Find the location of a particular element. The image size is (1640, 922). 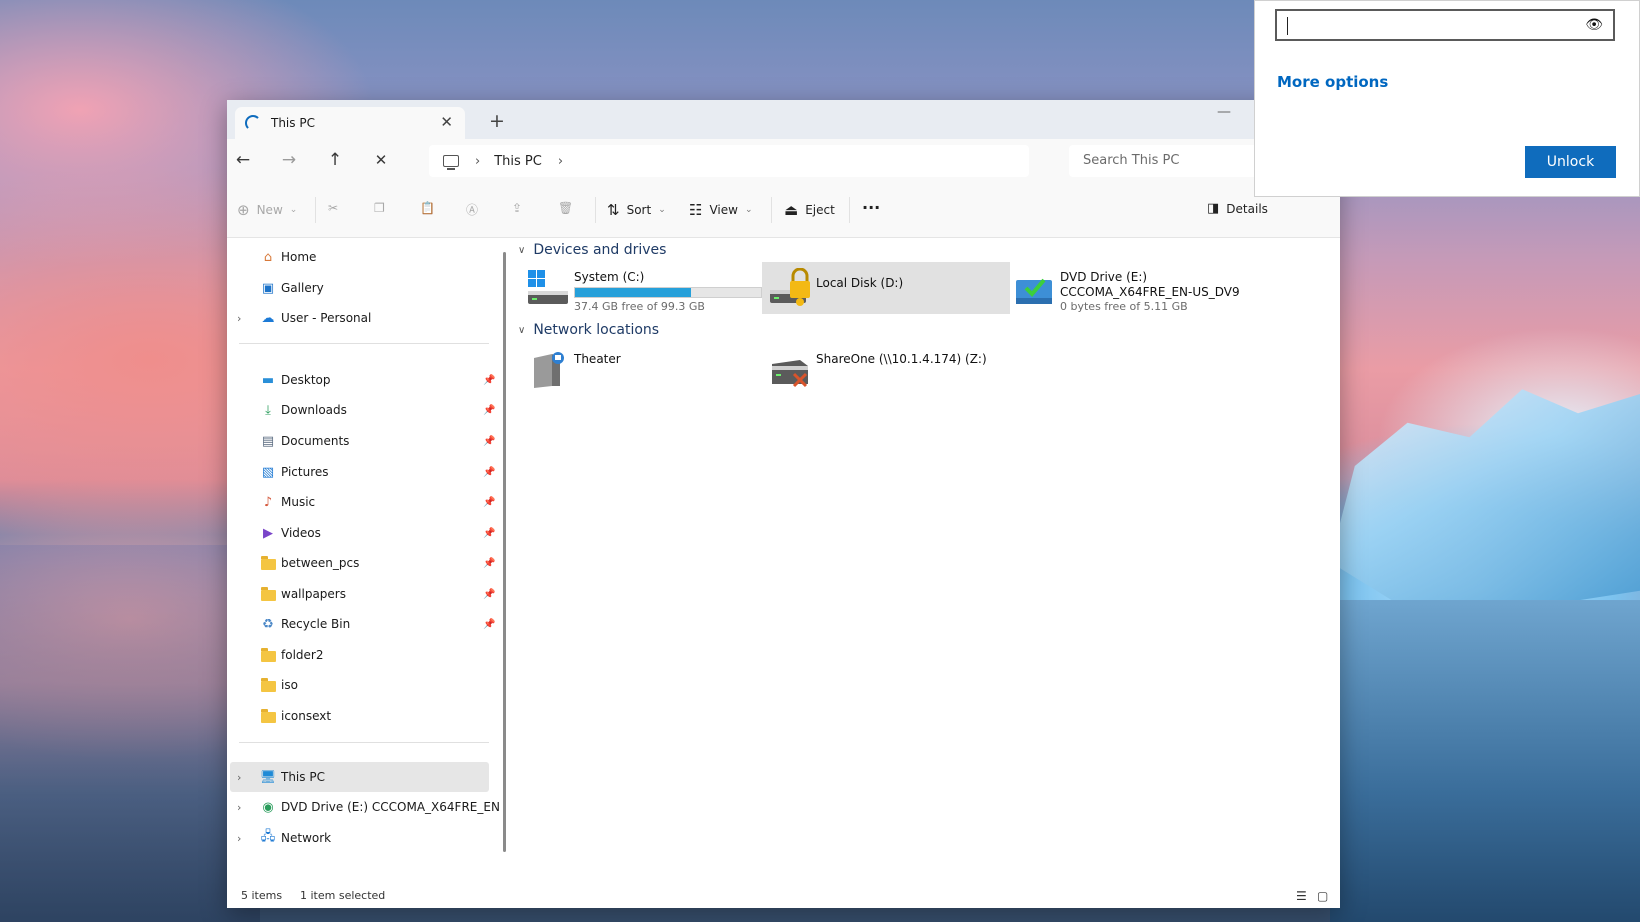

sidebar-item-documents: ▤ Documents 📌 is located at coordinates (361, 441).